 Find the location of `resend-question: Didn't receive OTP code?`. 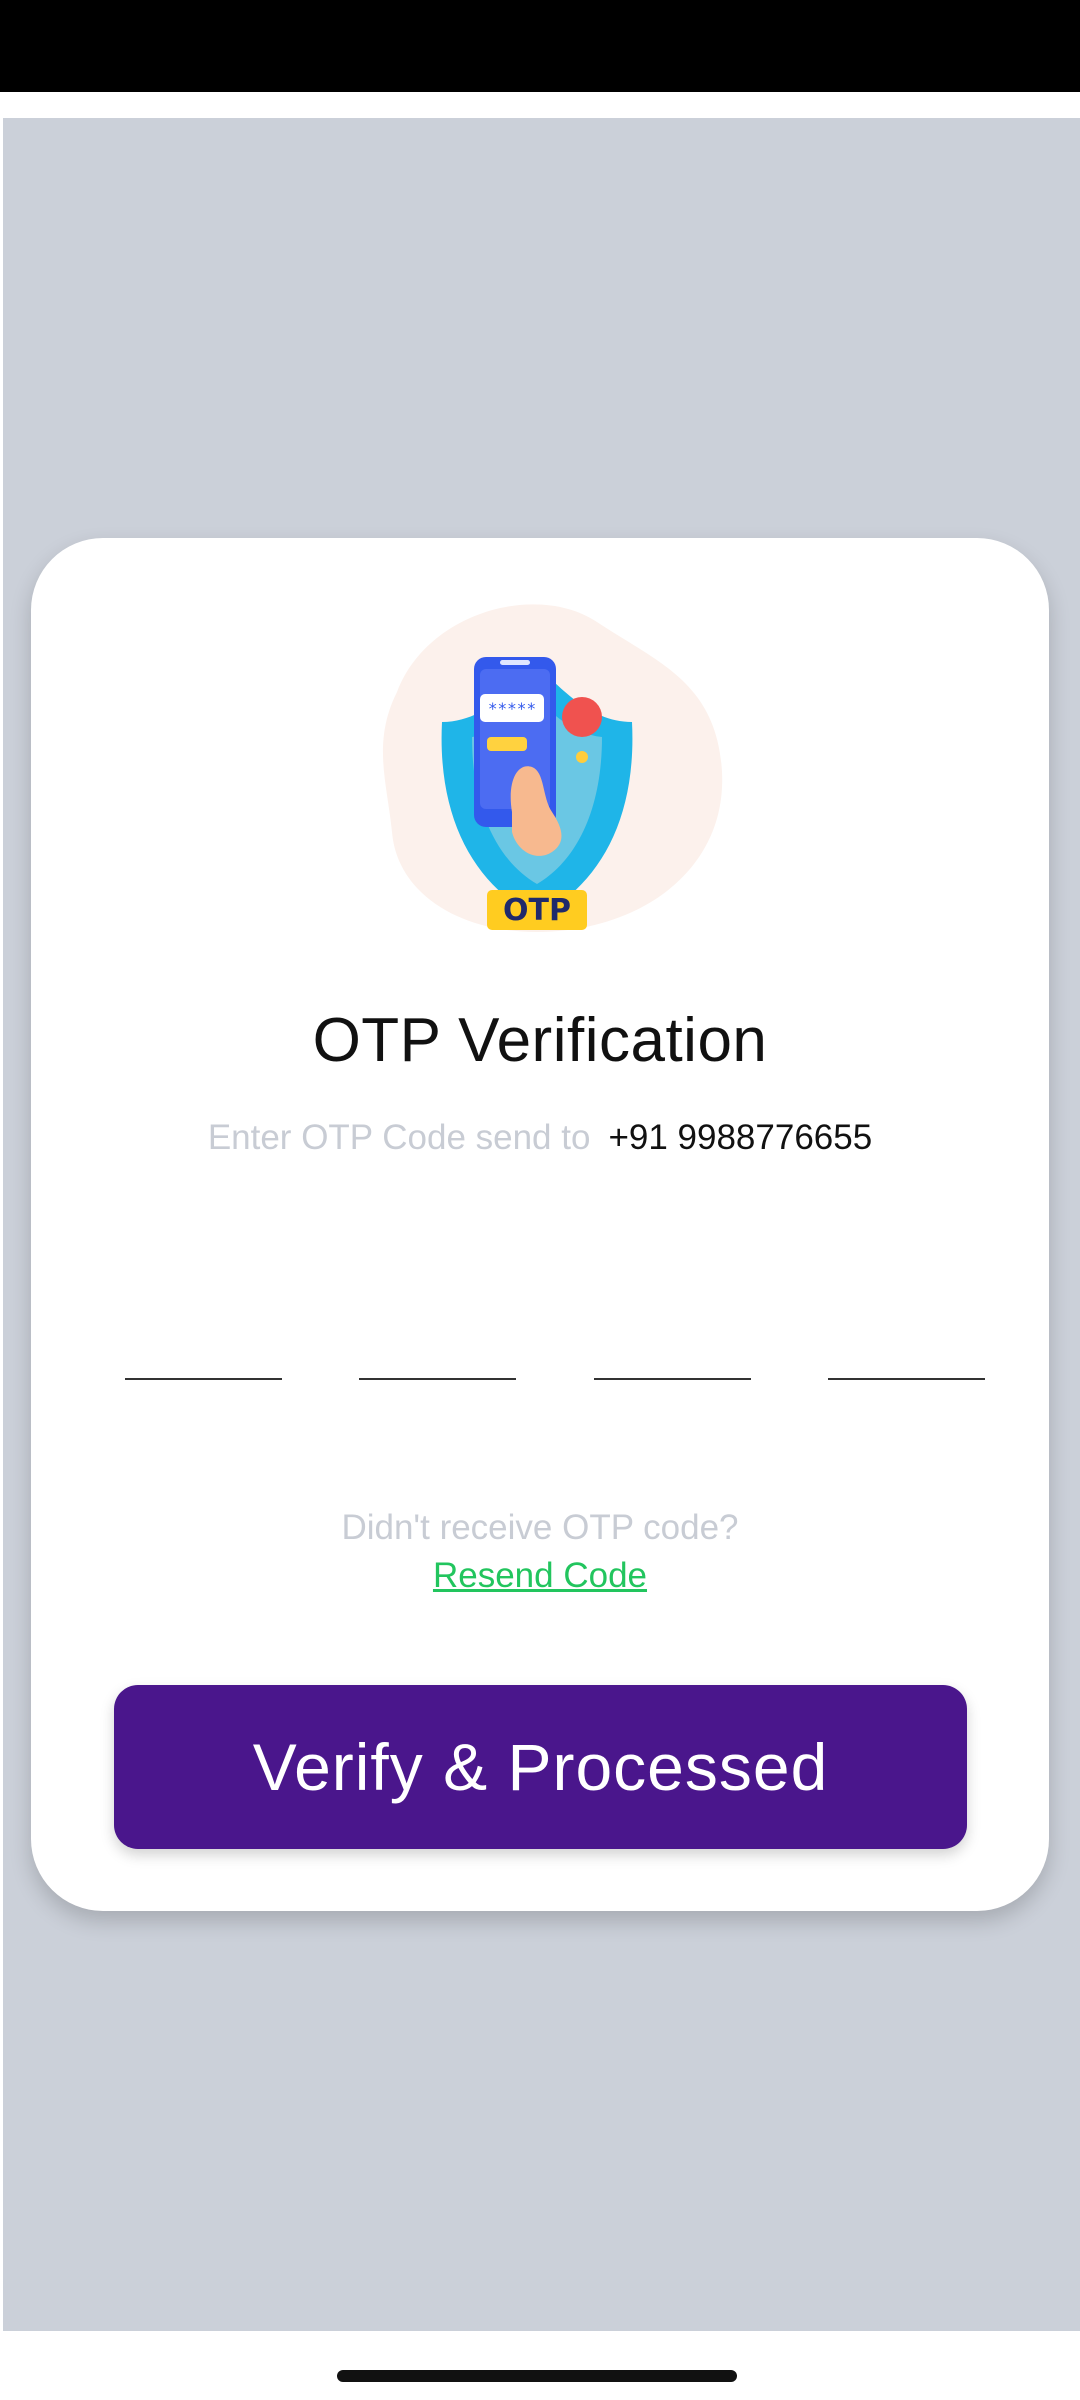

resend-question: Didn't receive OTP code? is located at coordinates (540, 1527).